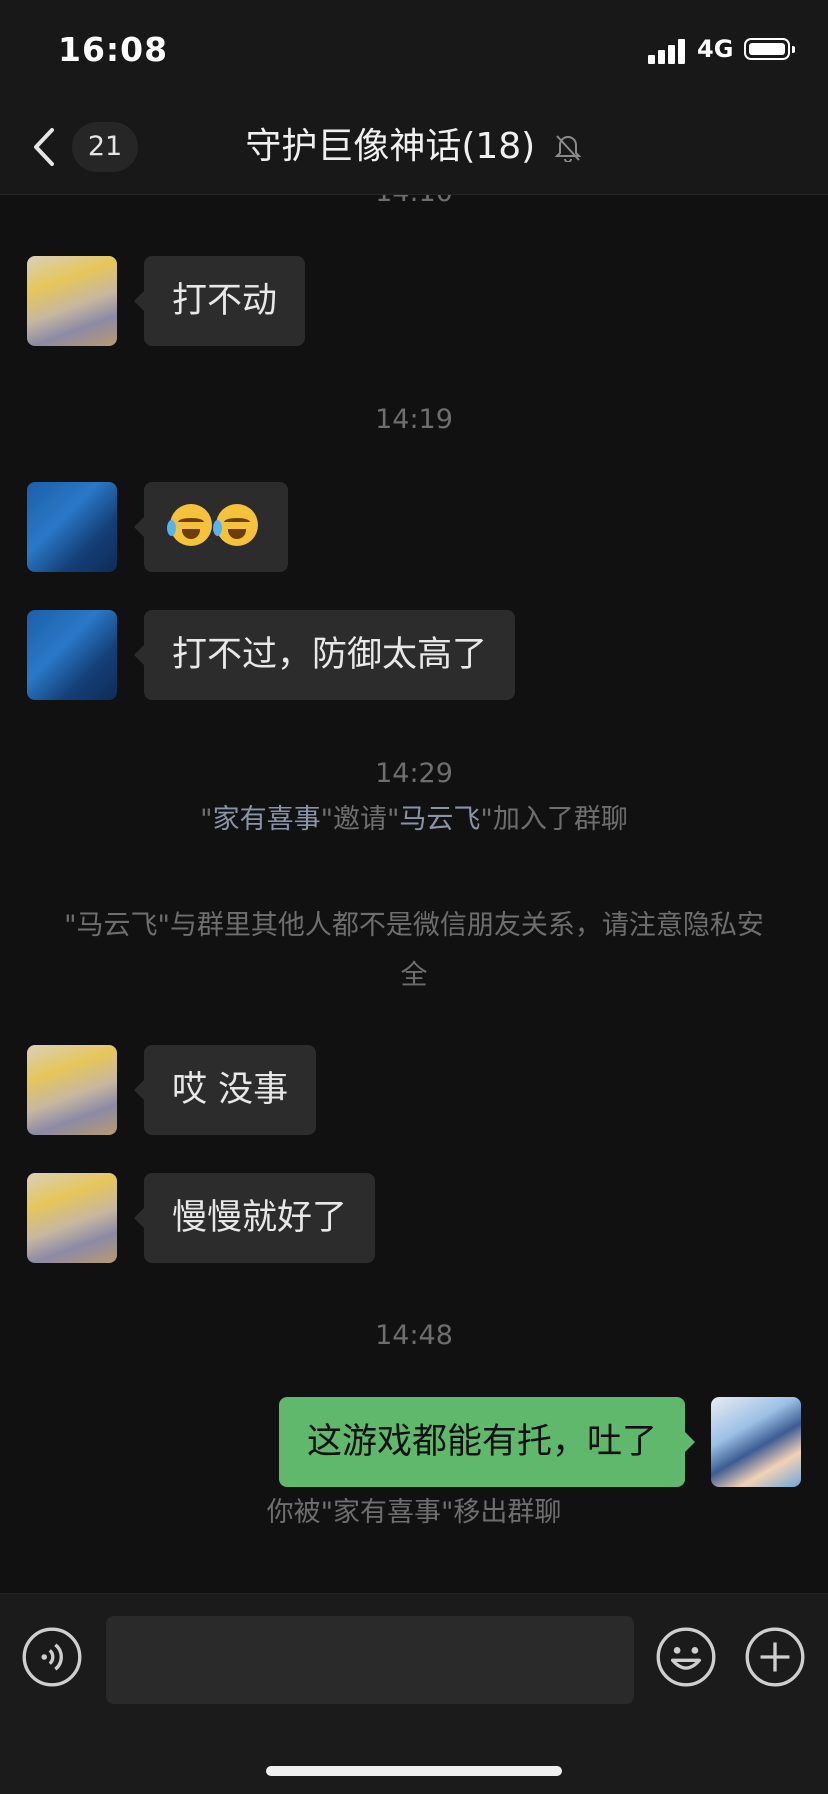  I want to click on system-invite-notice: "家有喜事"邀请"马云飞"加入了群聊, so click(414, 819).